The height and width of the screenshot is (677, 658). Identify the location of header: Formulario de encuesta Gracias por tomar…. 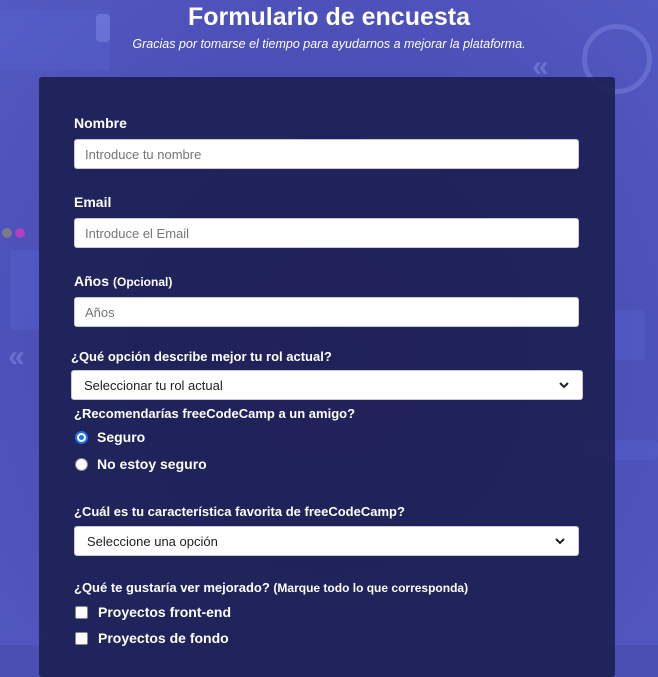
(329, 26).